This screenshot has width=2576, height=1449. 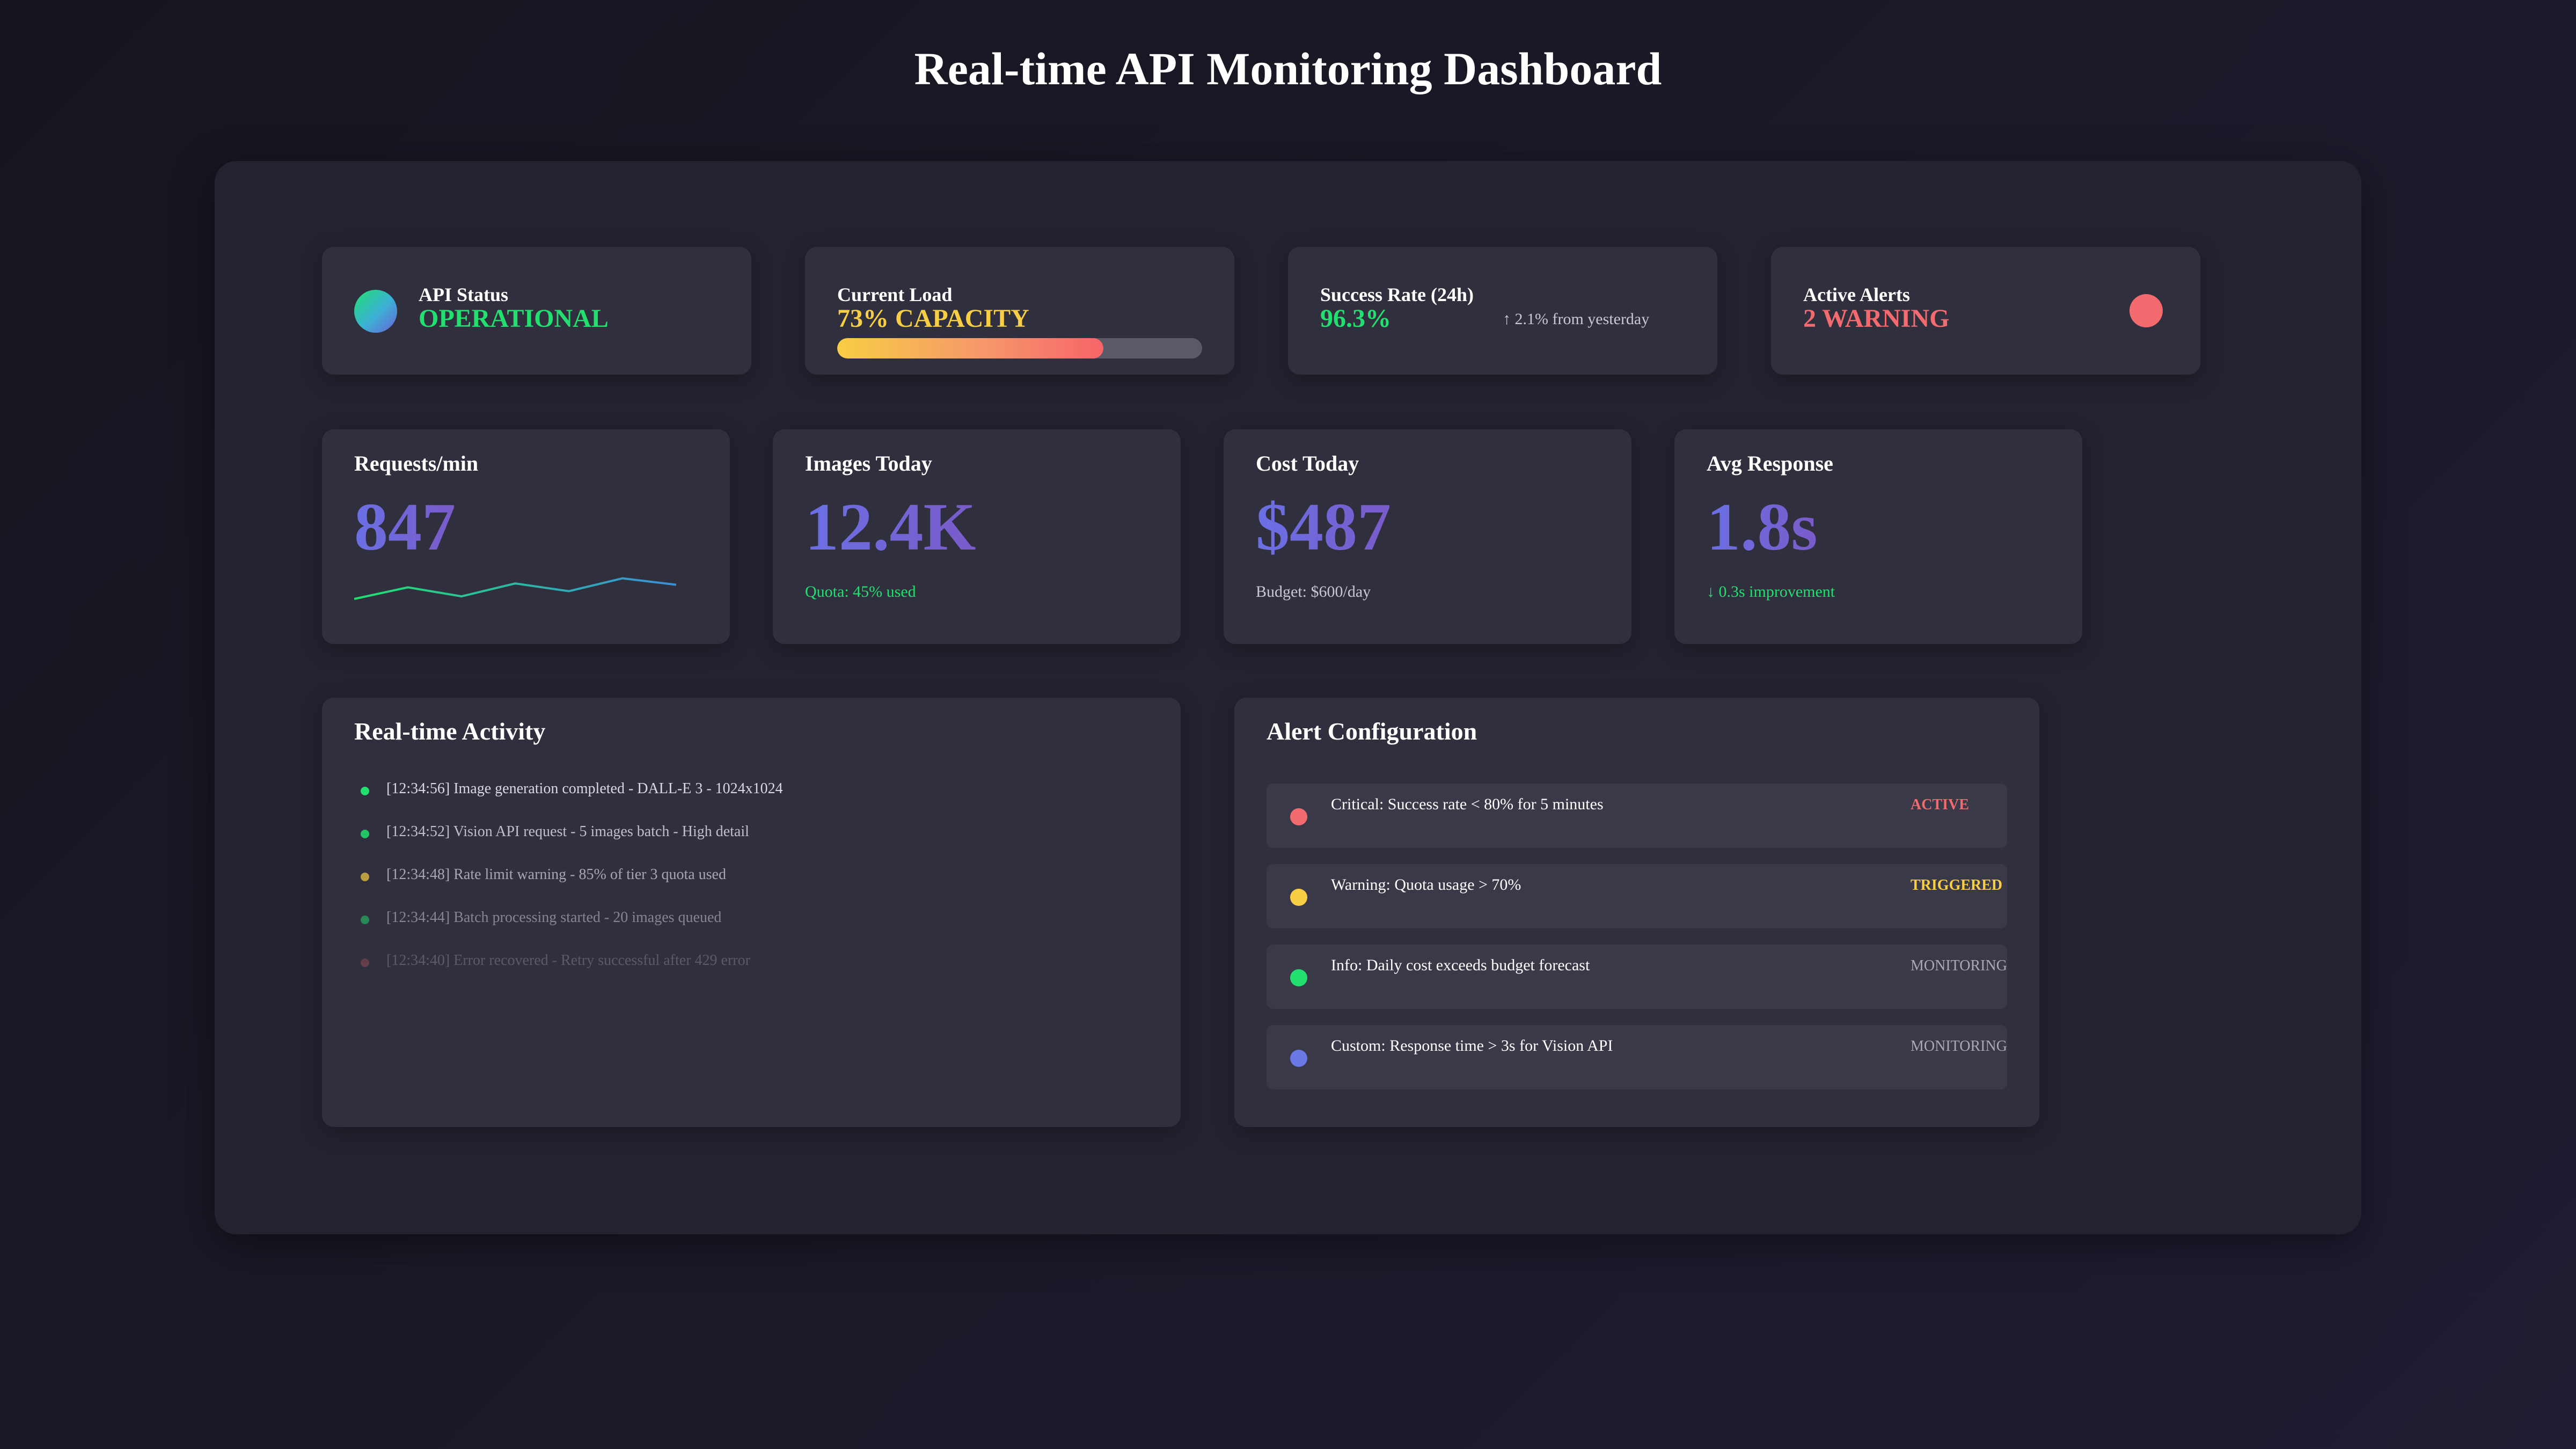 What do you see at coordinates (405, 527) in the screenshot?
I see `requests-value: 847` at bounding box center [405, 527].